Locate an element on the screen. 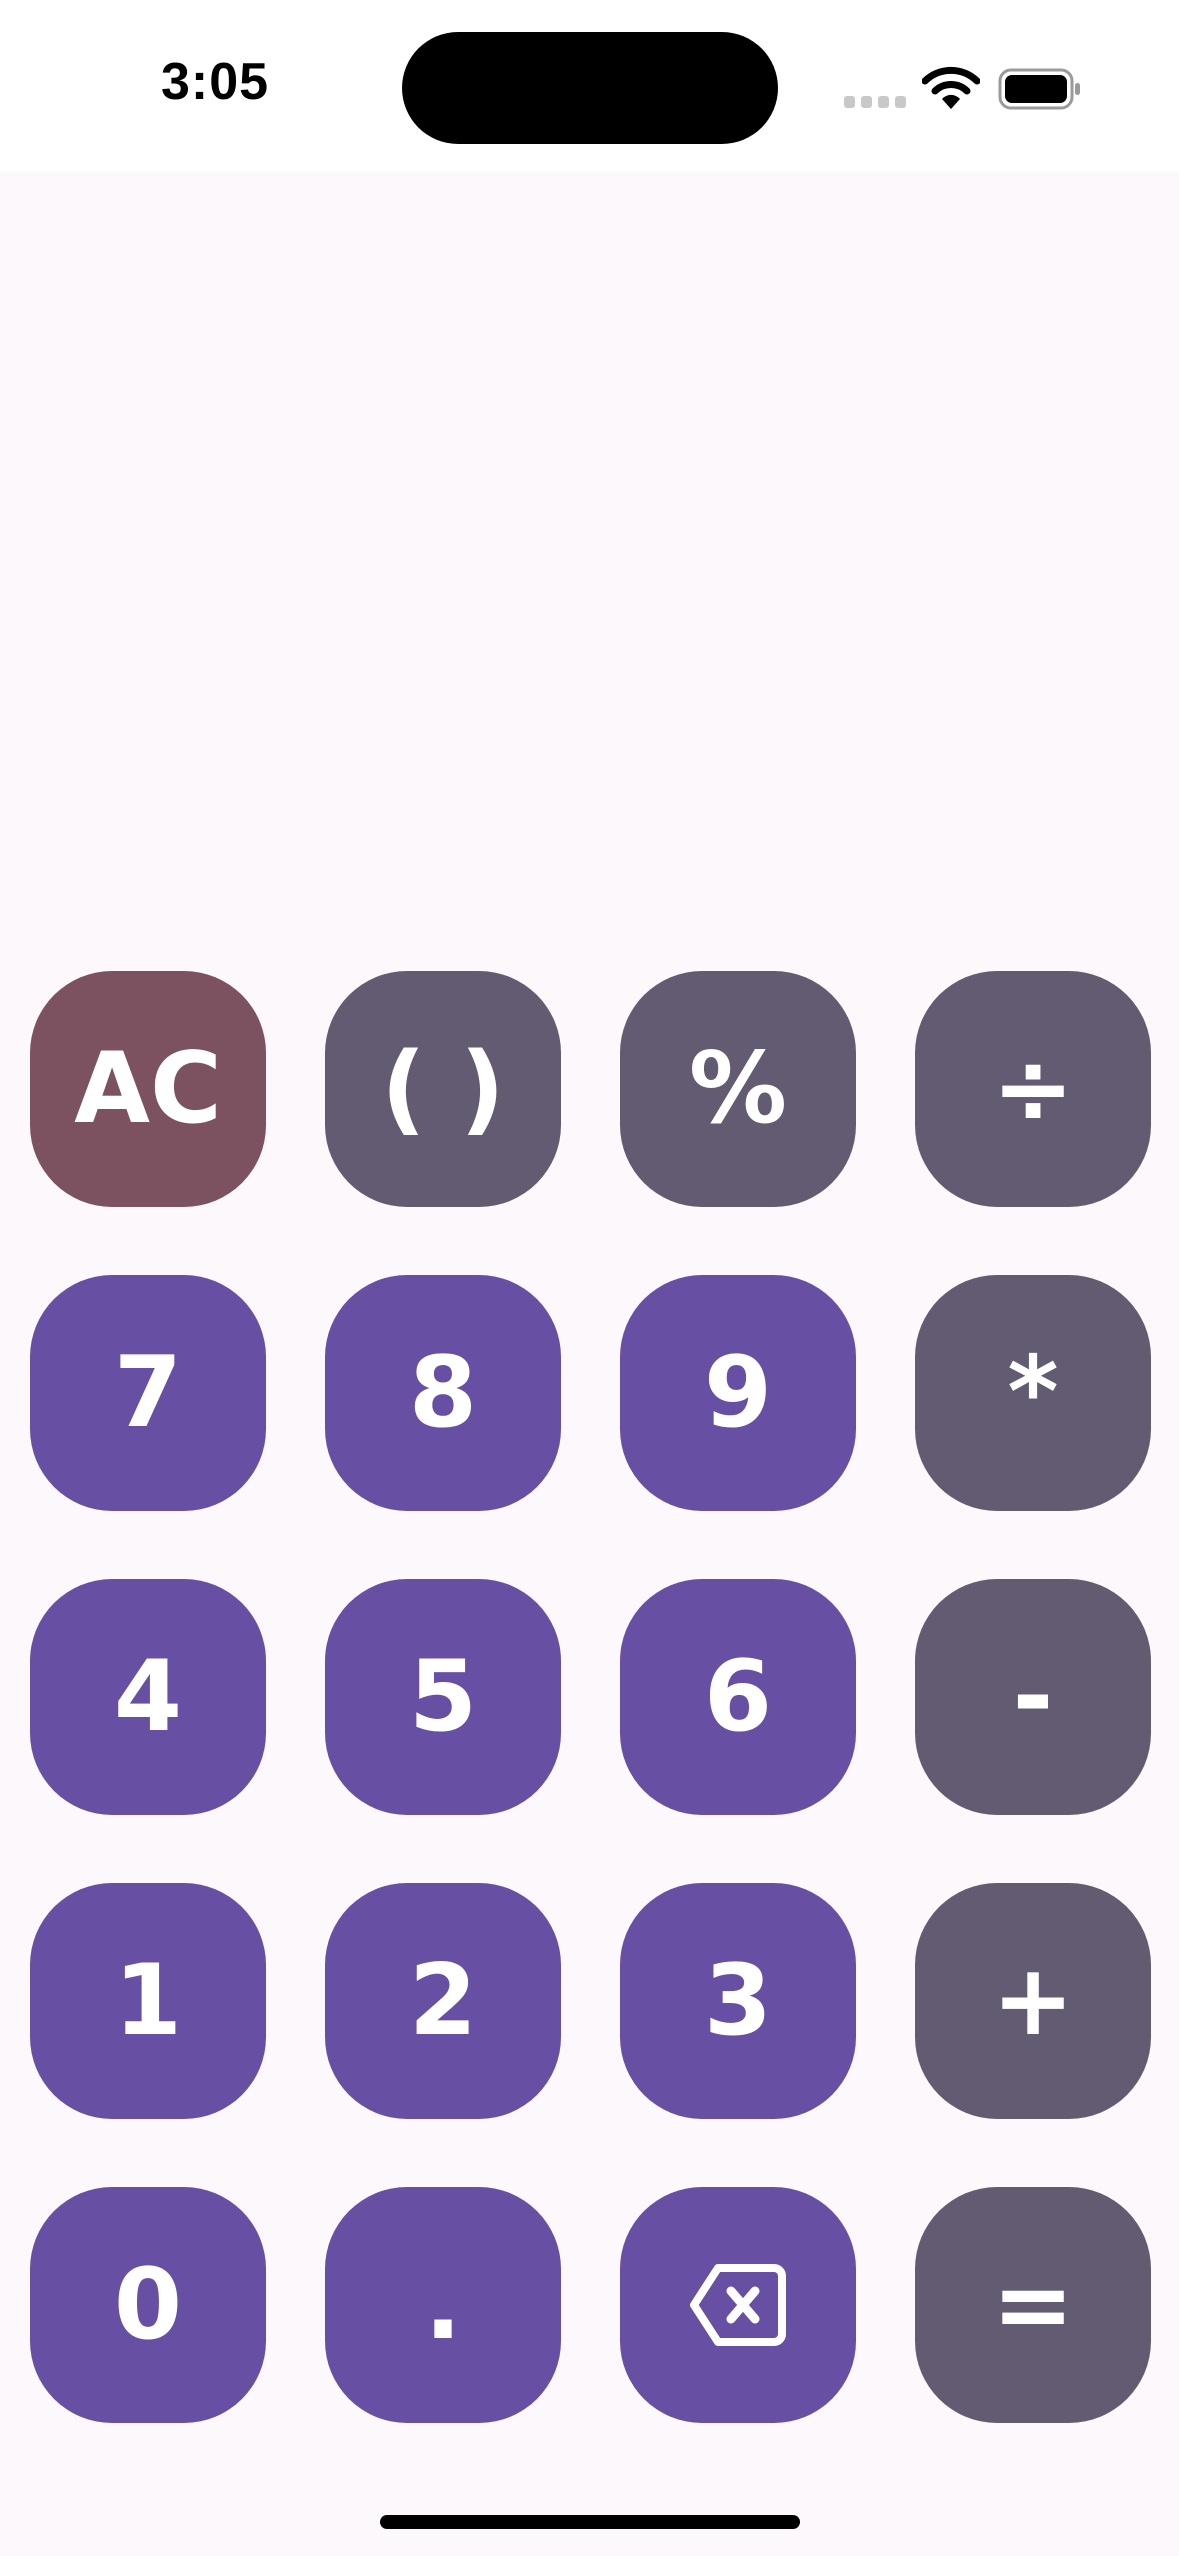 The image size is (1179, 2556). equals-button: = is located at coordinates (1033, 2305).